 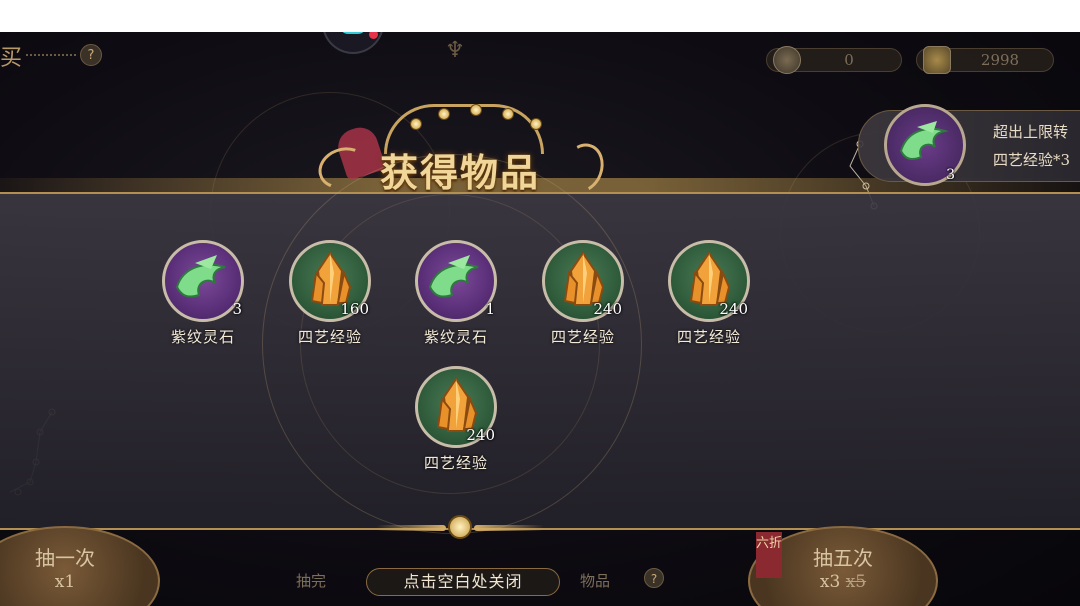 I want to click on item-count: 1, so click(x=490, y=309).